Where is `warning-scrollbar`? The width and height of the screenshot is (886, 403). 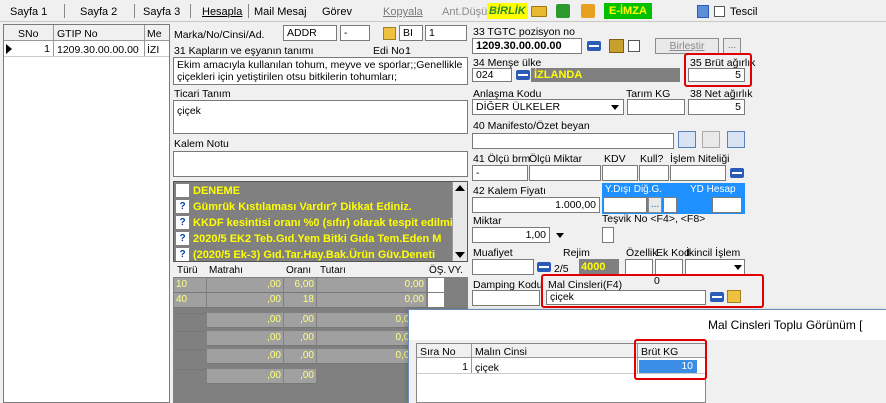 warning-scrollbar is located at coordinates (459, 221).